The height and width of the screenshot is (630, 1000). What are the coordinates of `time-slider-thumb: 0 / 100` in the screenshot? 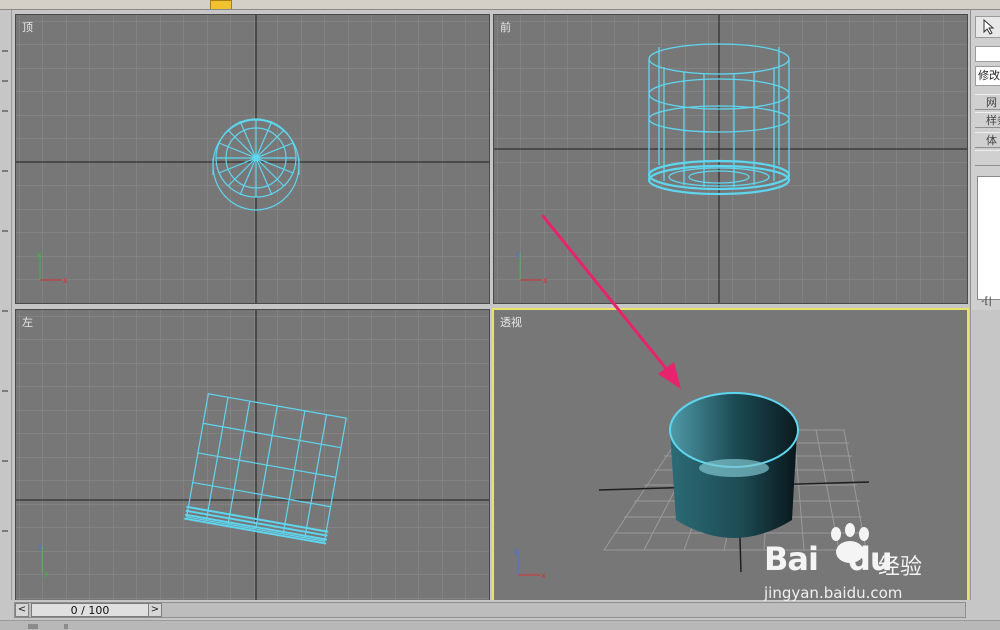 It's located at (90, 610).